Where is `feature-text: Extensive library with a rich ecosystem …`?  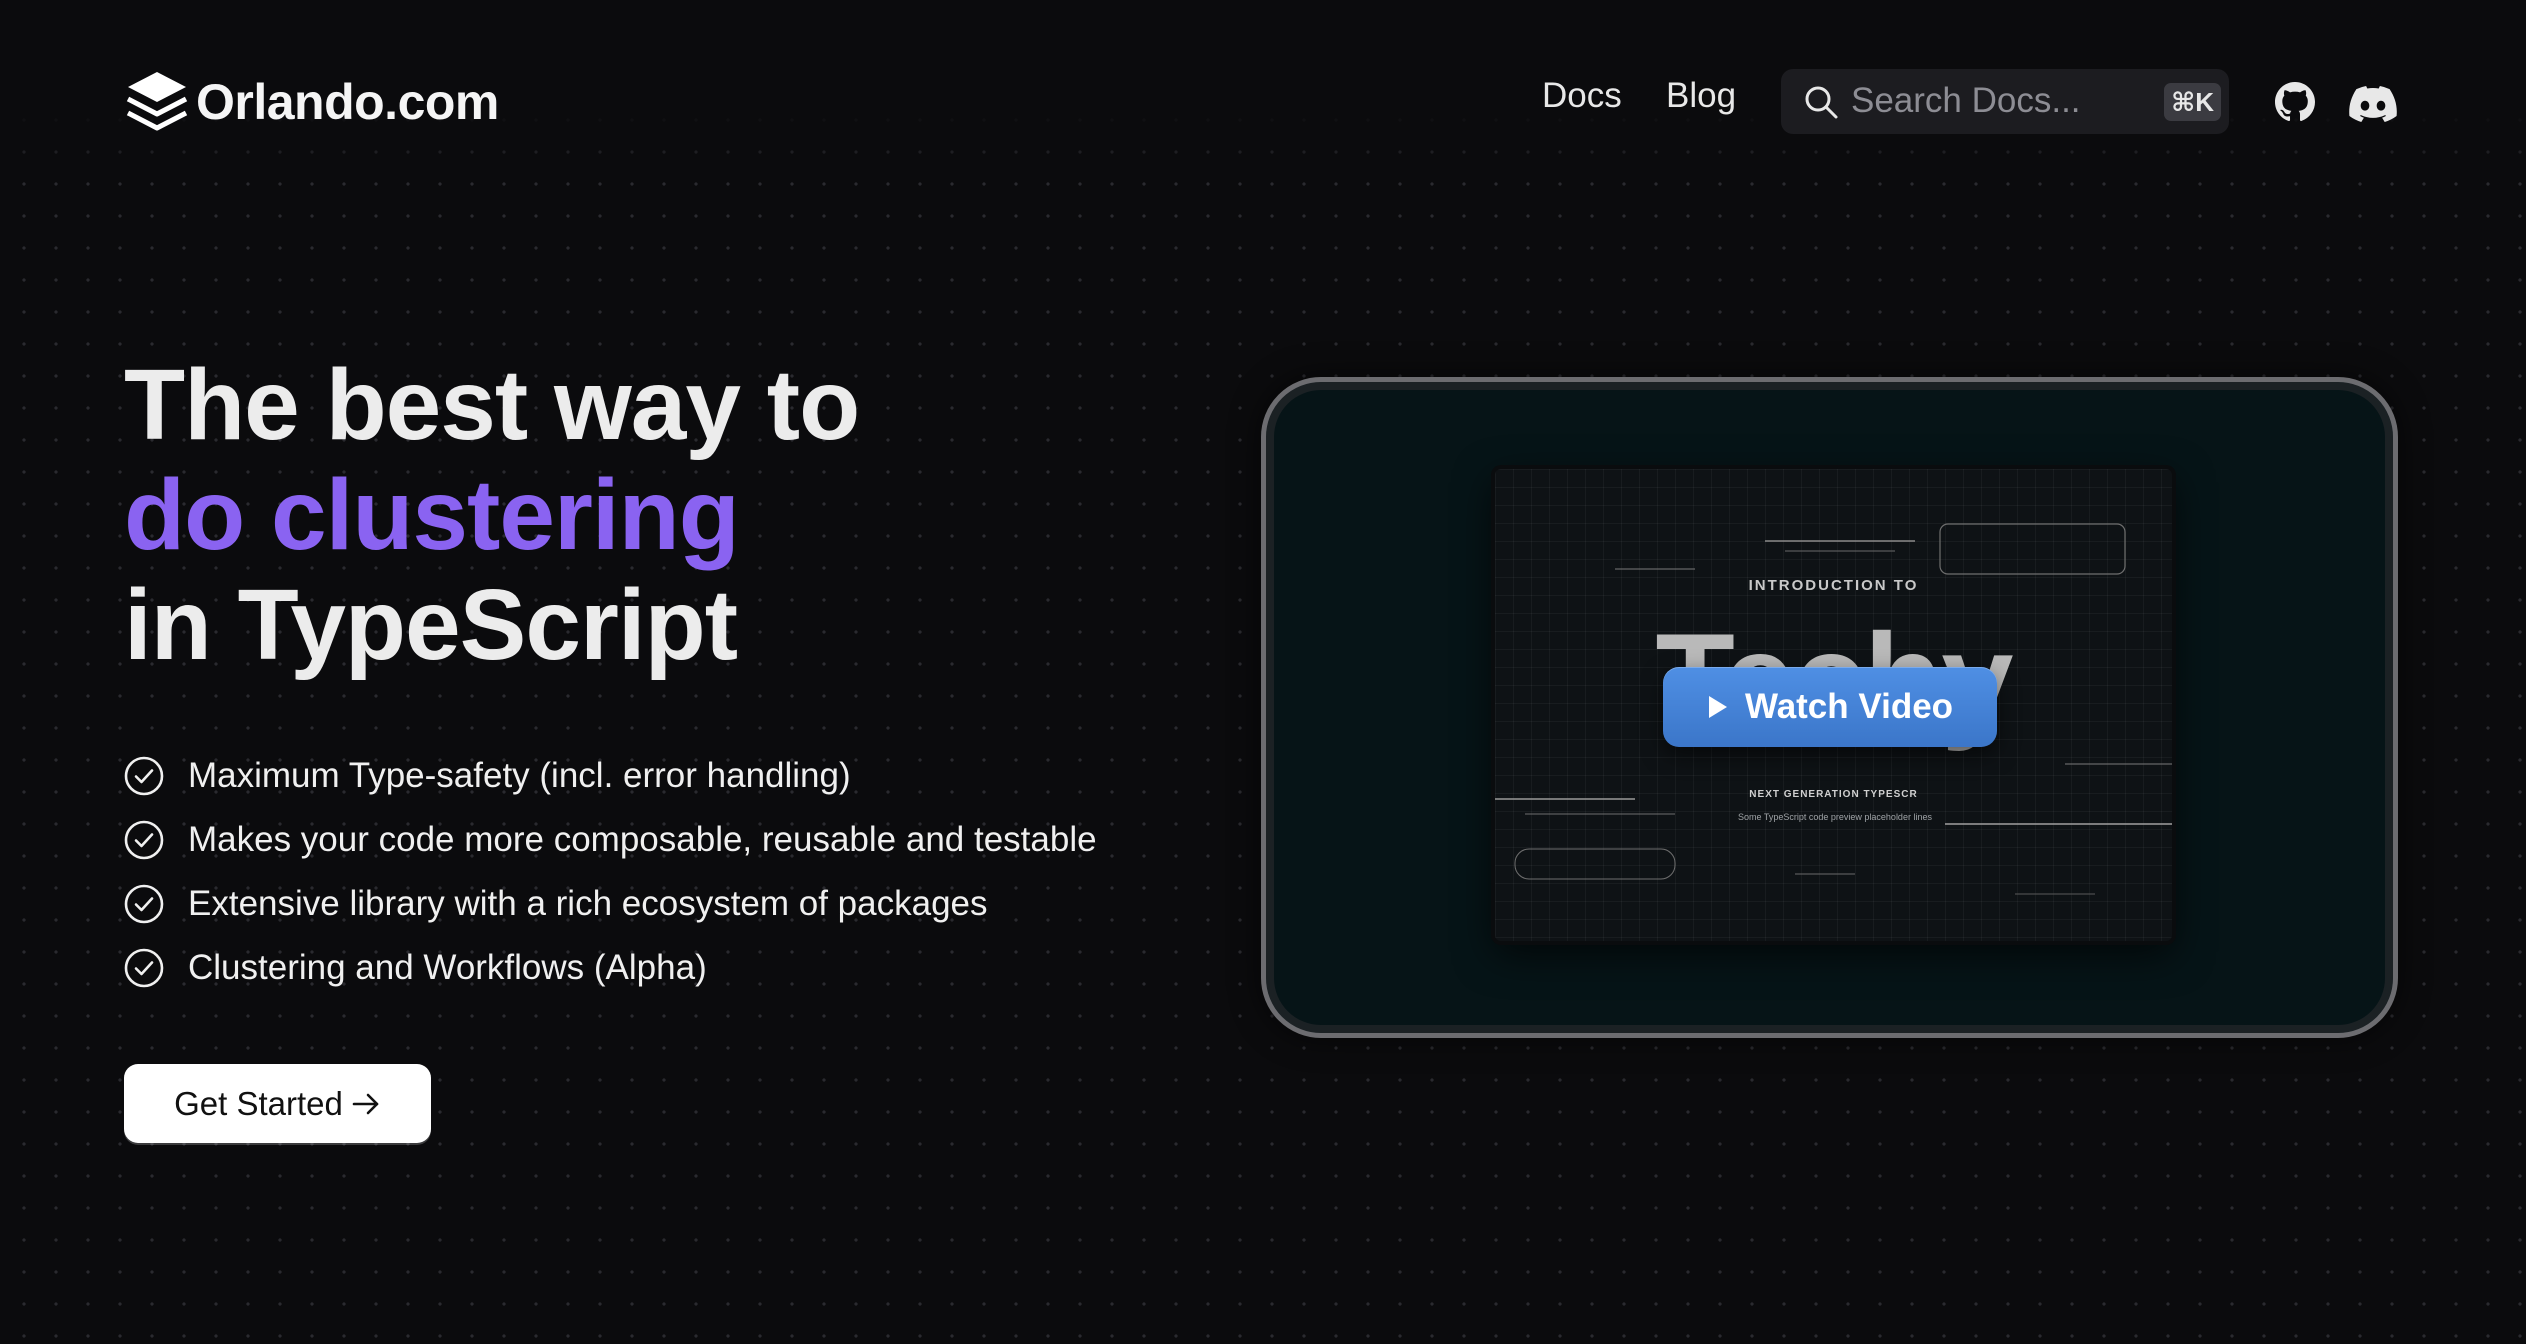
feature-text: Extensive library with a rich ecosystem … is located at coordinates (588, 903).